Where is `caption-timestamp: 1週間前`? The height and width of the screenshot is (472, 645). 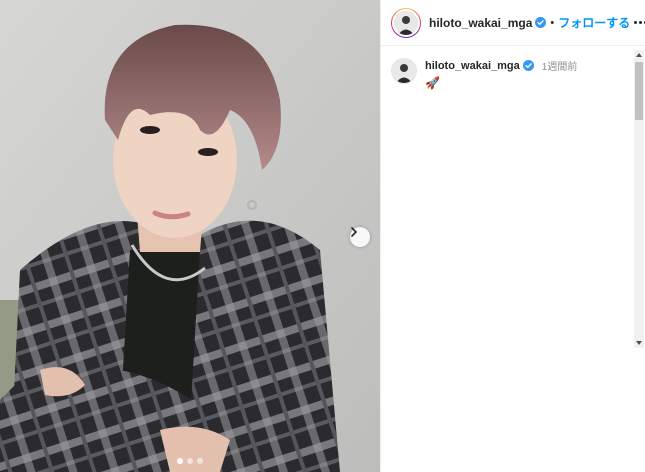
caption-timestamp: 1週間前 is located at coordinates (560, 65).